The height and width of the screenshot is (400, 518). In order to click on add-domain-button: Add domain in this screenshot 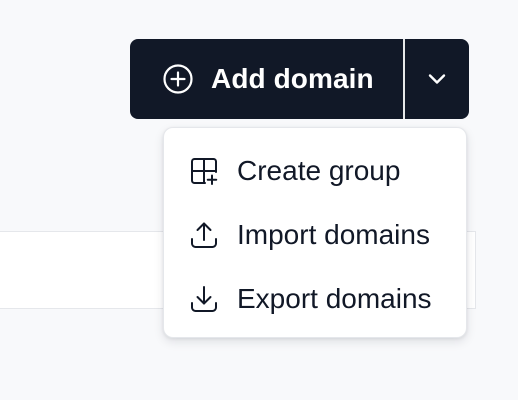, I will do `click(266, 79)`.